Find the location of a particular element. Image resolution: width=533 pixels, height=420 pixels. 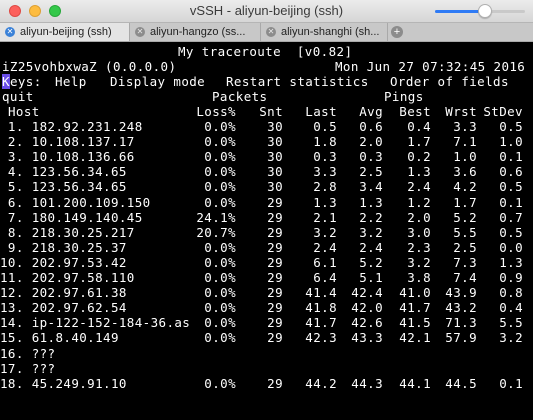

hop-best: 2.0 is located at coordinates (419, 217).